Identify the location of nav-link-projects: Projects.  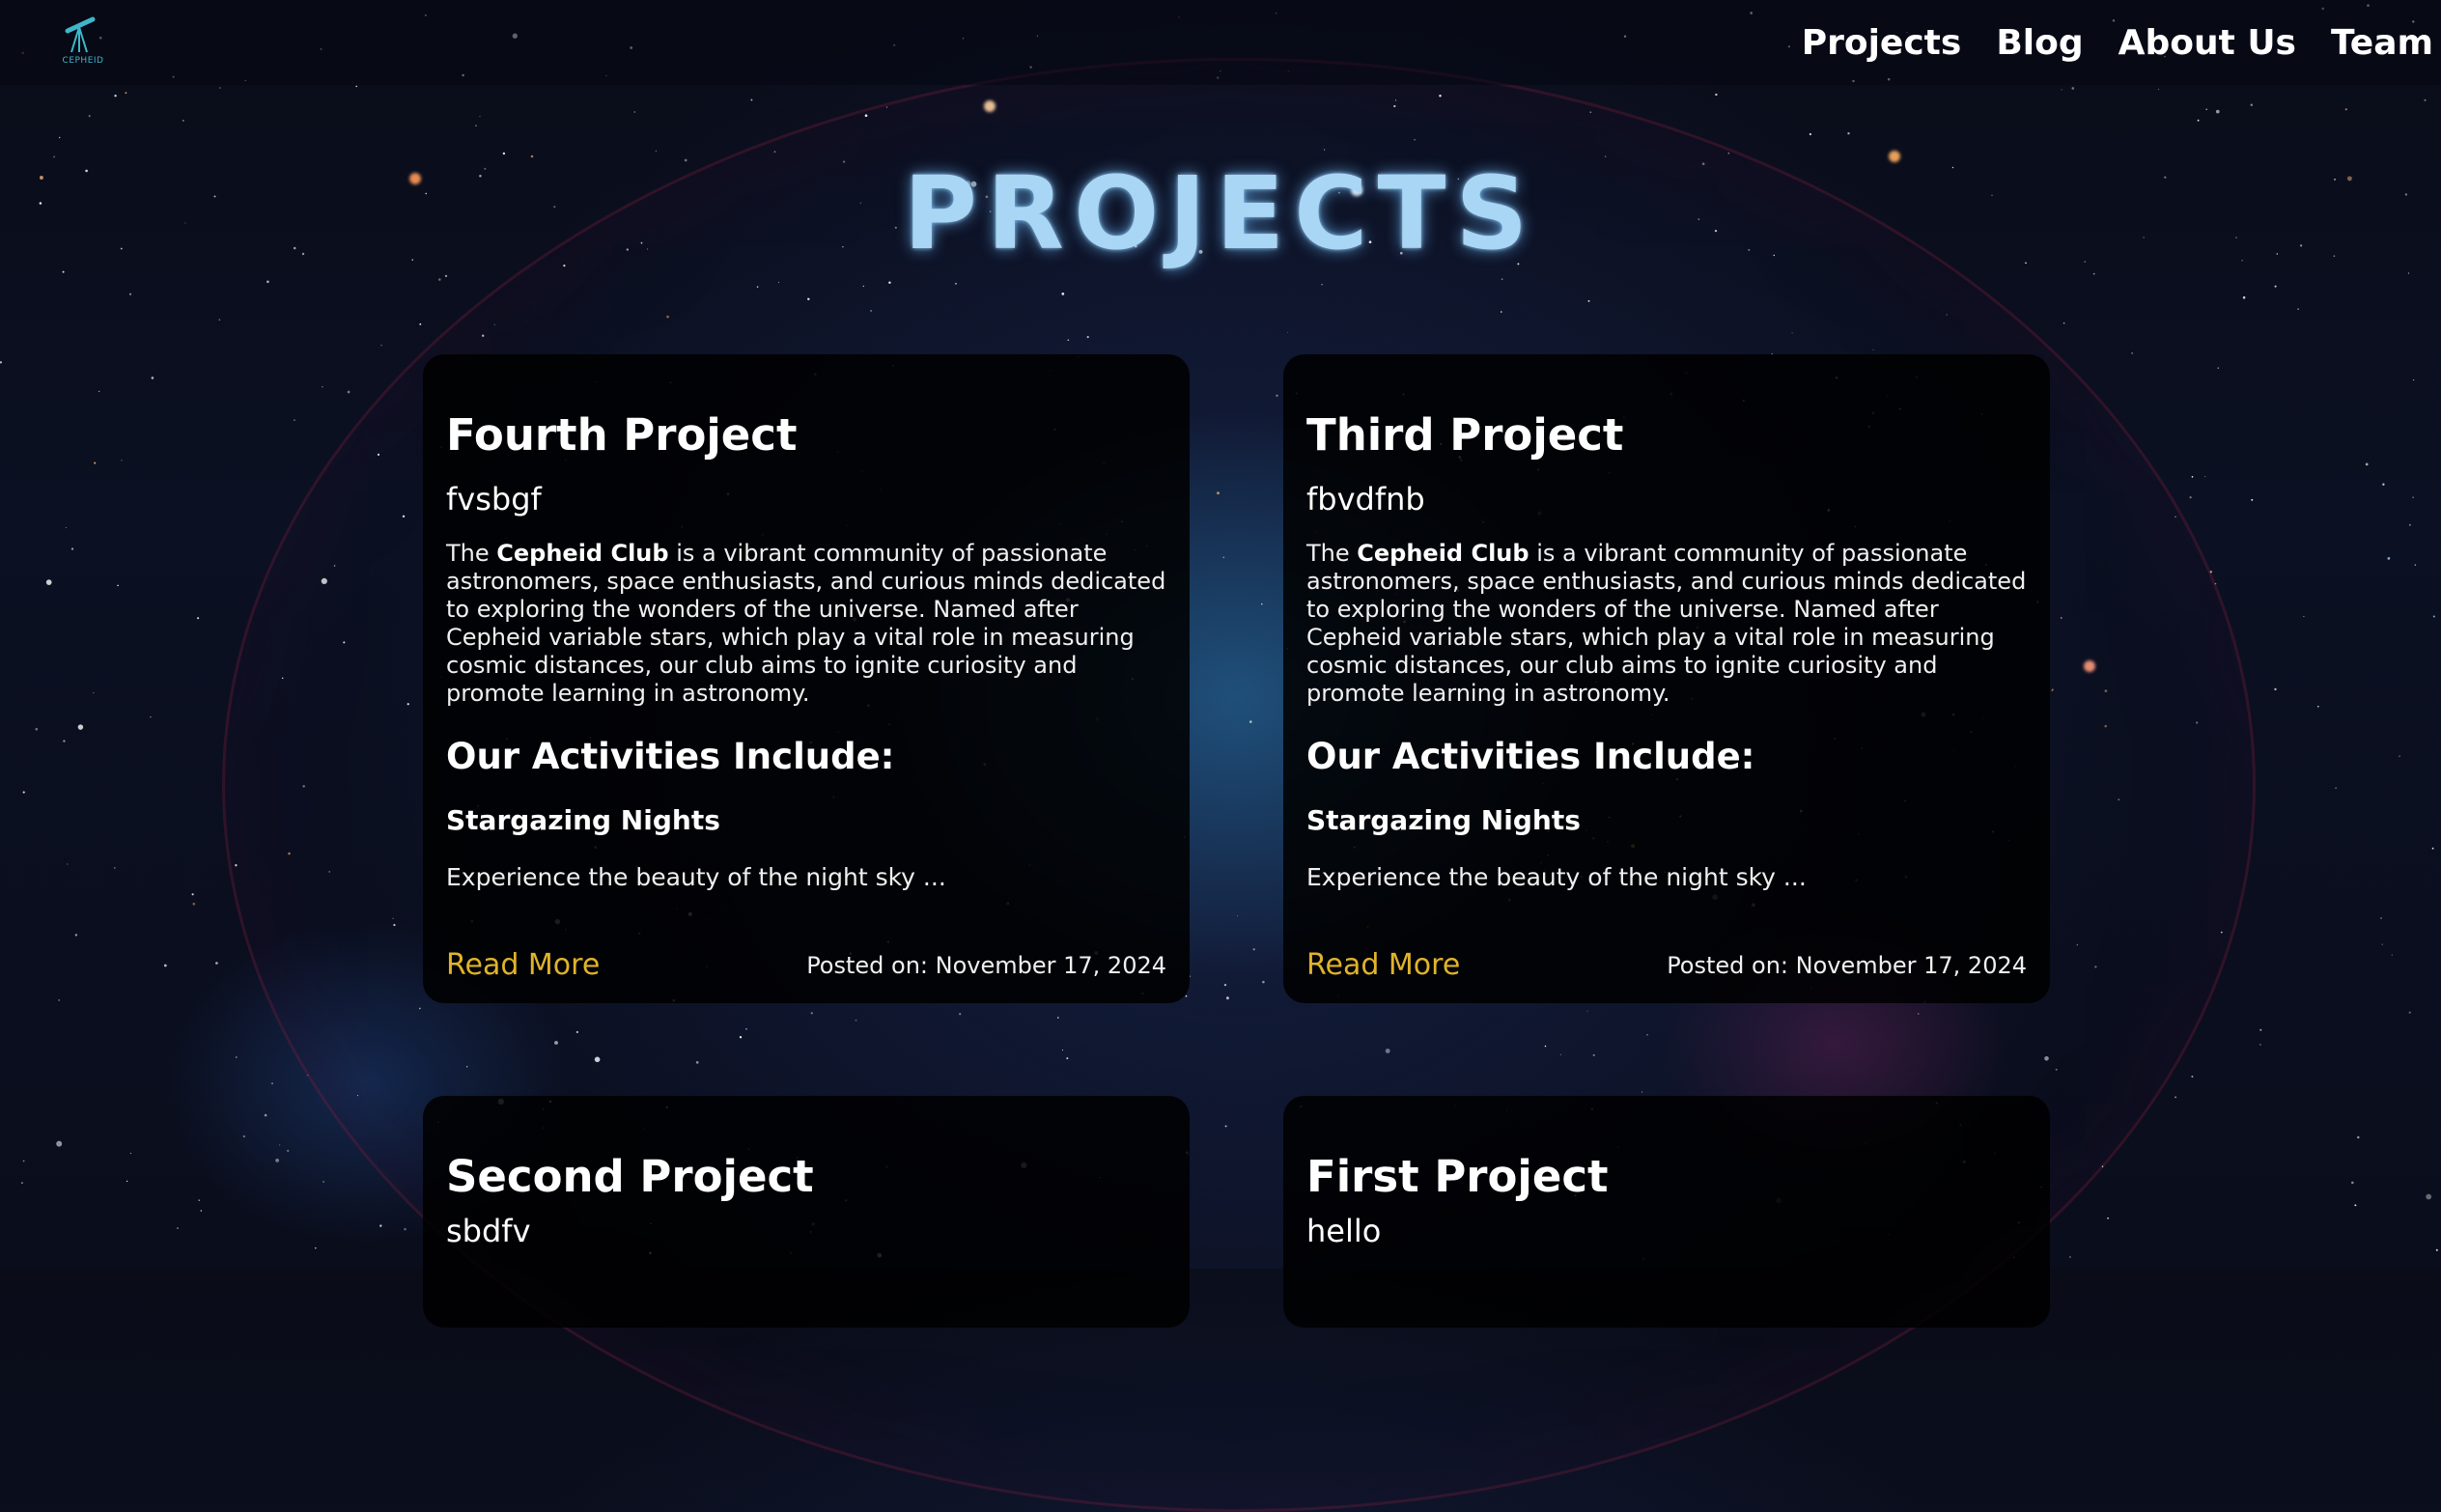
(1882, 43).